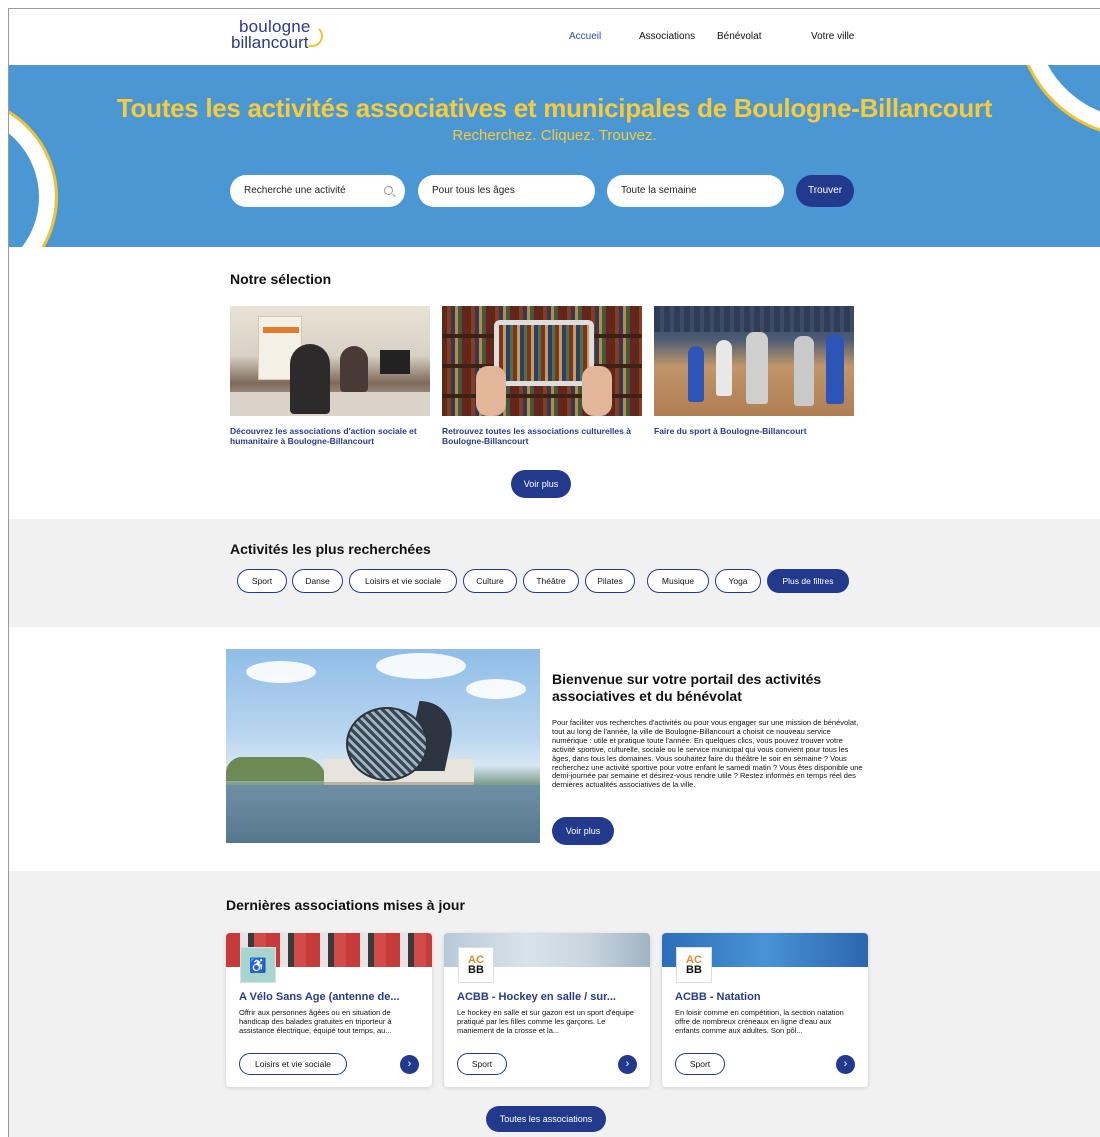 Image resolution: width=1100 pixels, height=1137 pixels. I want to click on social-photo, so click(330, 361).